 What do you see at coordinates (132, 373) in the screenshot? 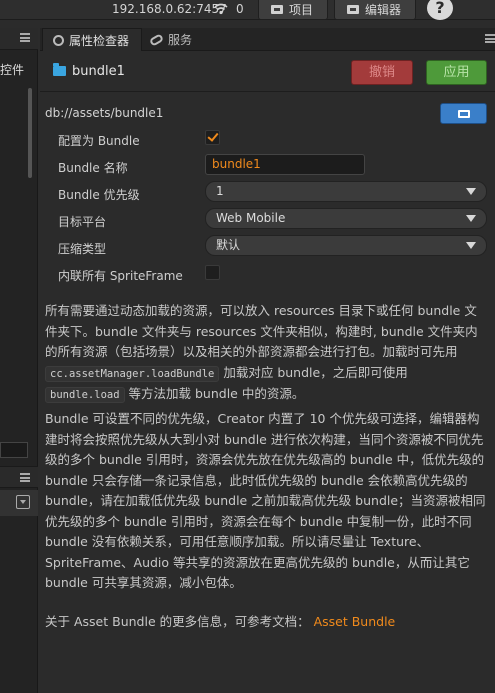
I see `code-snippet: cc.assetManager.loadBundle` at bounding box center [132, 373].